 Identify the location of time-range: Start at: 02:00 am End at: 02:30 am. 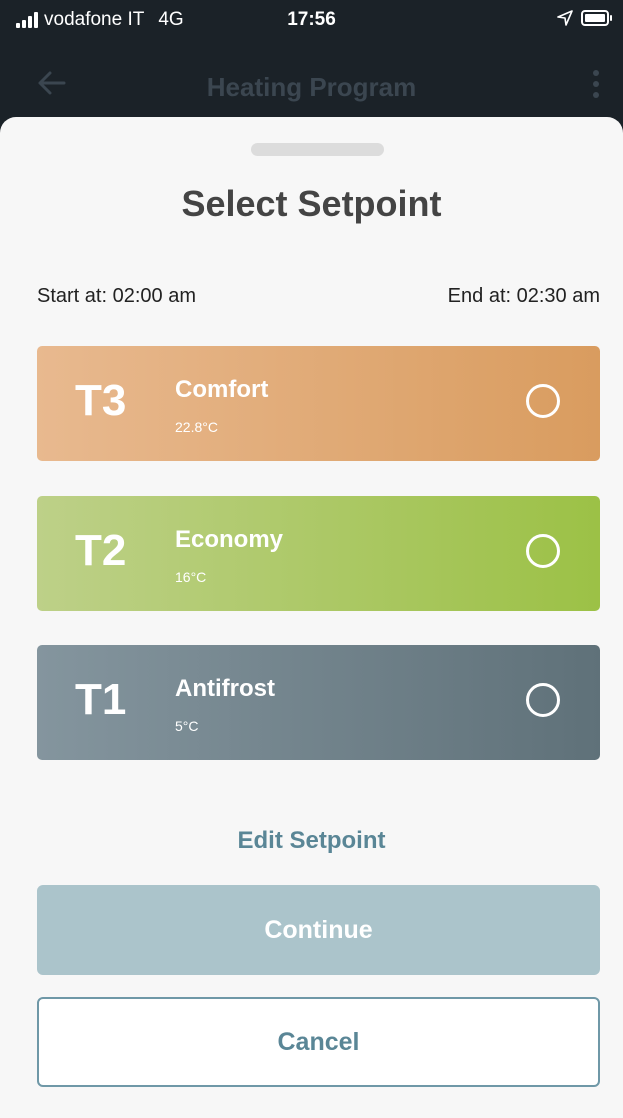
(318, 296).